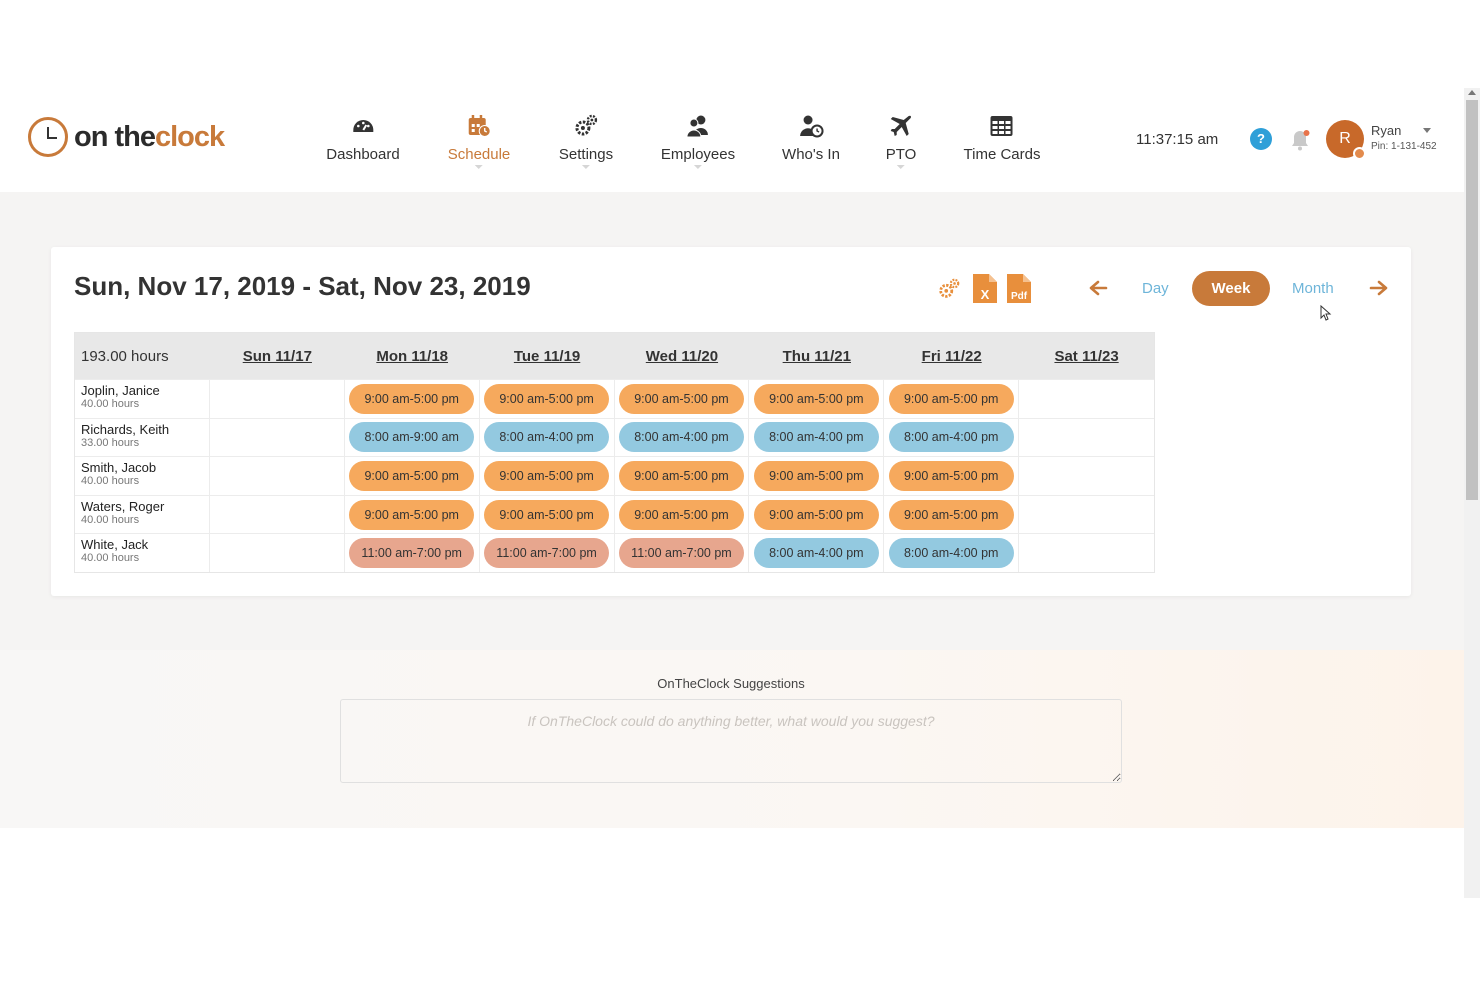 The image size is (1480, 987). Describe the element at coordinates (1427, 130) in the screenshot. I see `user-menu-caret-icon` at that location.